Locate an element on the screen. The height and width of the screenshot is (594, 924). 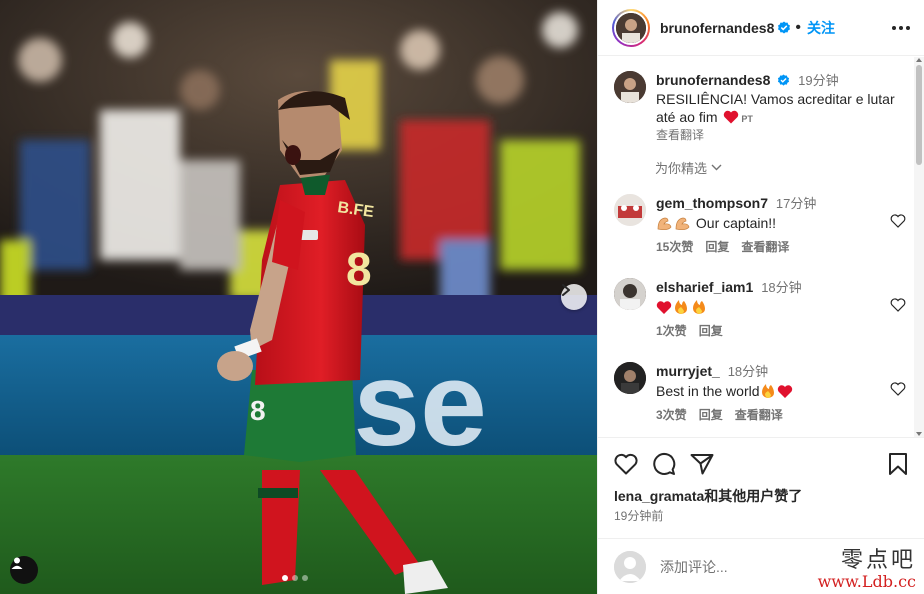
comment-likes: 3次赞 is located at coordinates (671, 414).